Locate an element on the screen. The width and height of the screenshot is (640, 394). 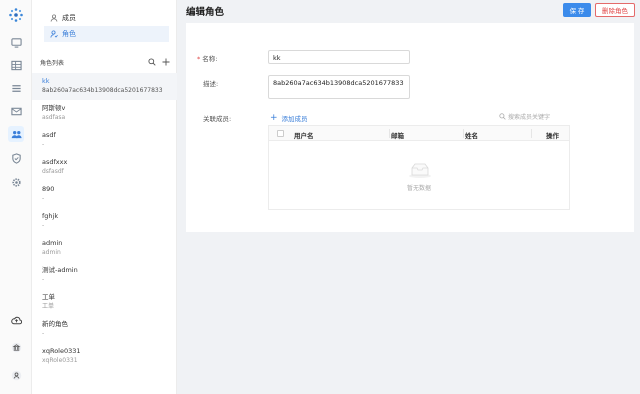
role-name: asdfxxx is located at coordinates (55, 162).